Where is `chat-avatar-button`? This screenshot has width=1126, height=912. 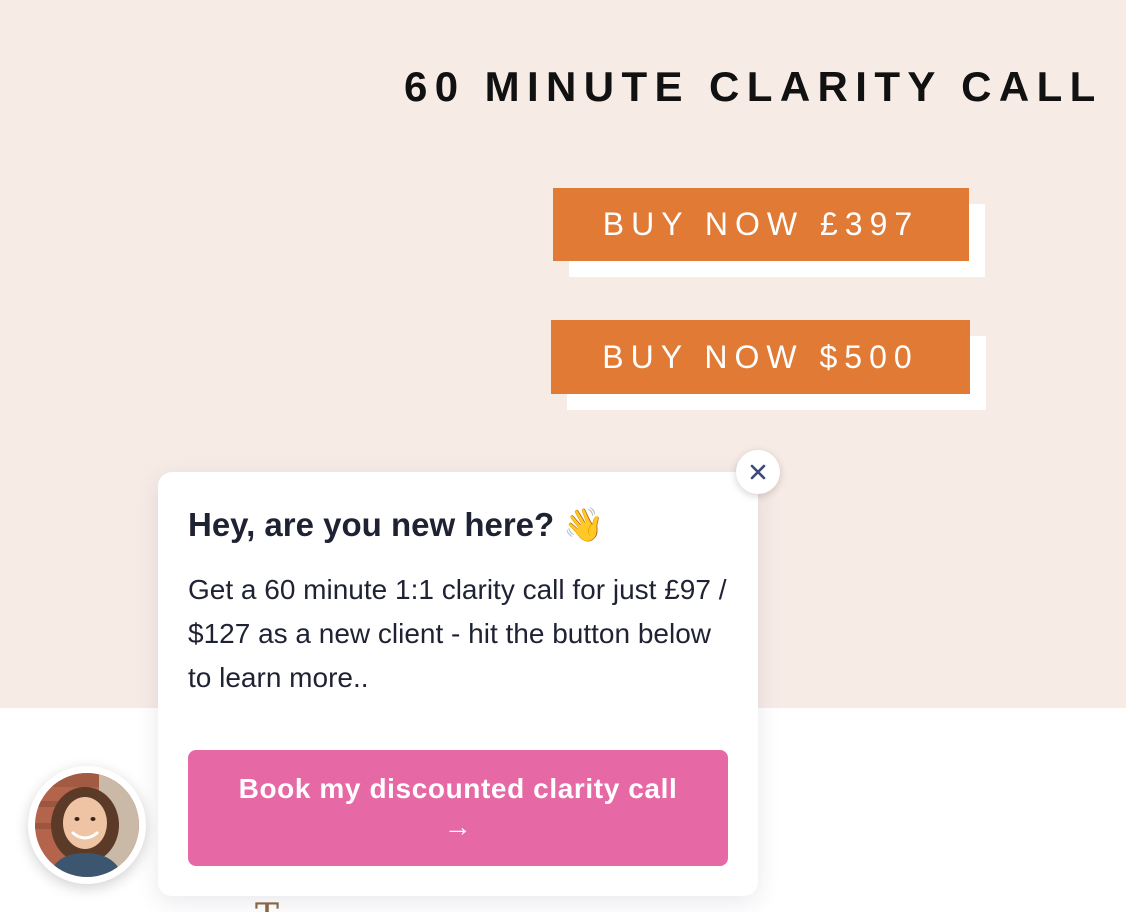 chat-avatar-button is located at coordinates (87, 825).